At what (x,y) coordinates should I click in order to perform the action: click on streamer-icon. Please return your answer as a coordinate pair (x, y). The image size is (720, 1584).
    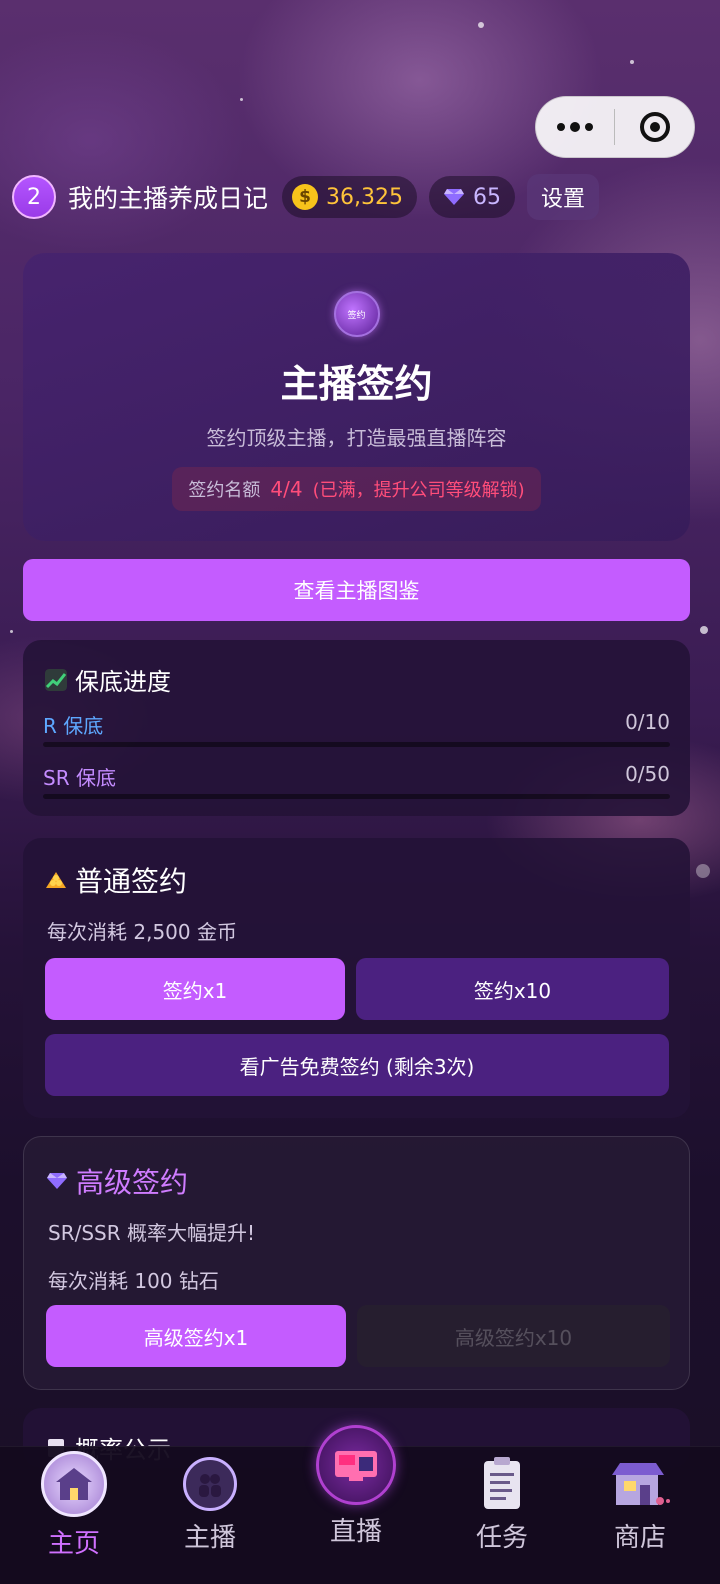
    Looking at the image, I should click on (210, 1484).